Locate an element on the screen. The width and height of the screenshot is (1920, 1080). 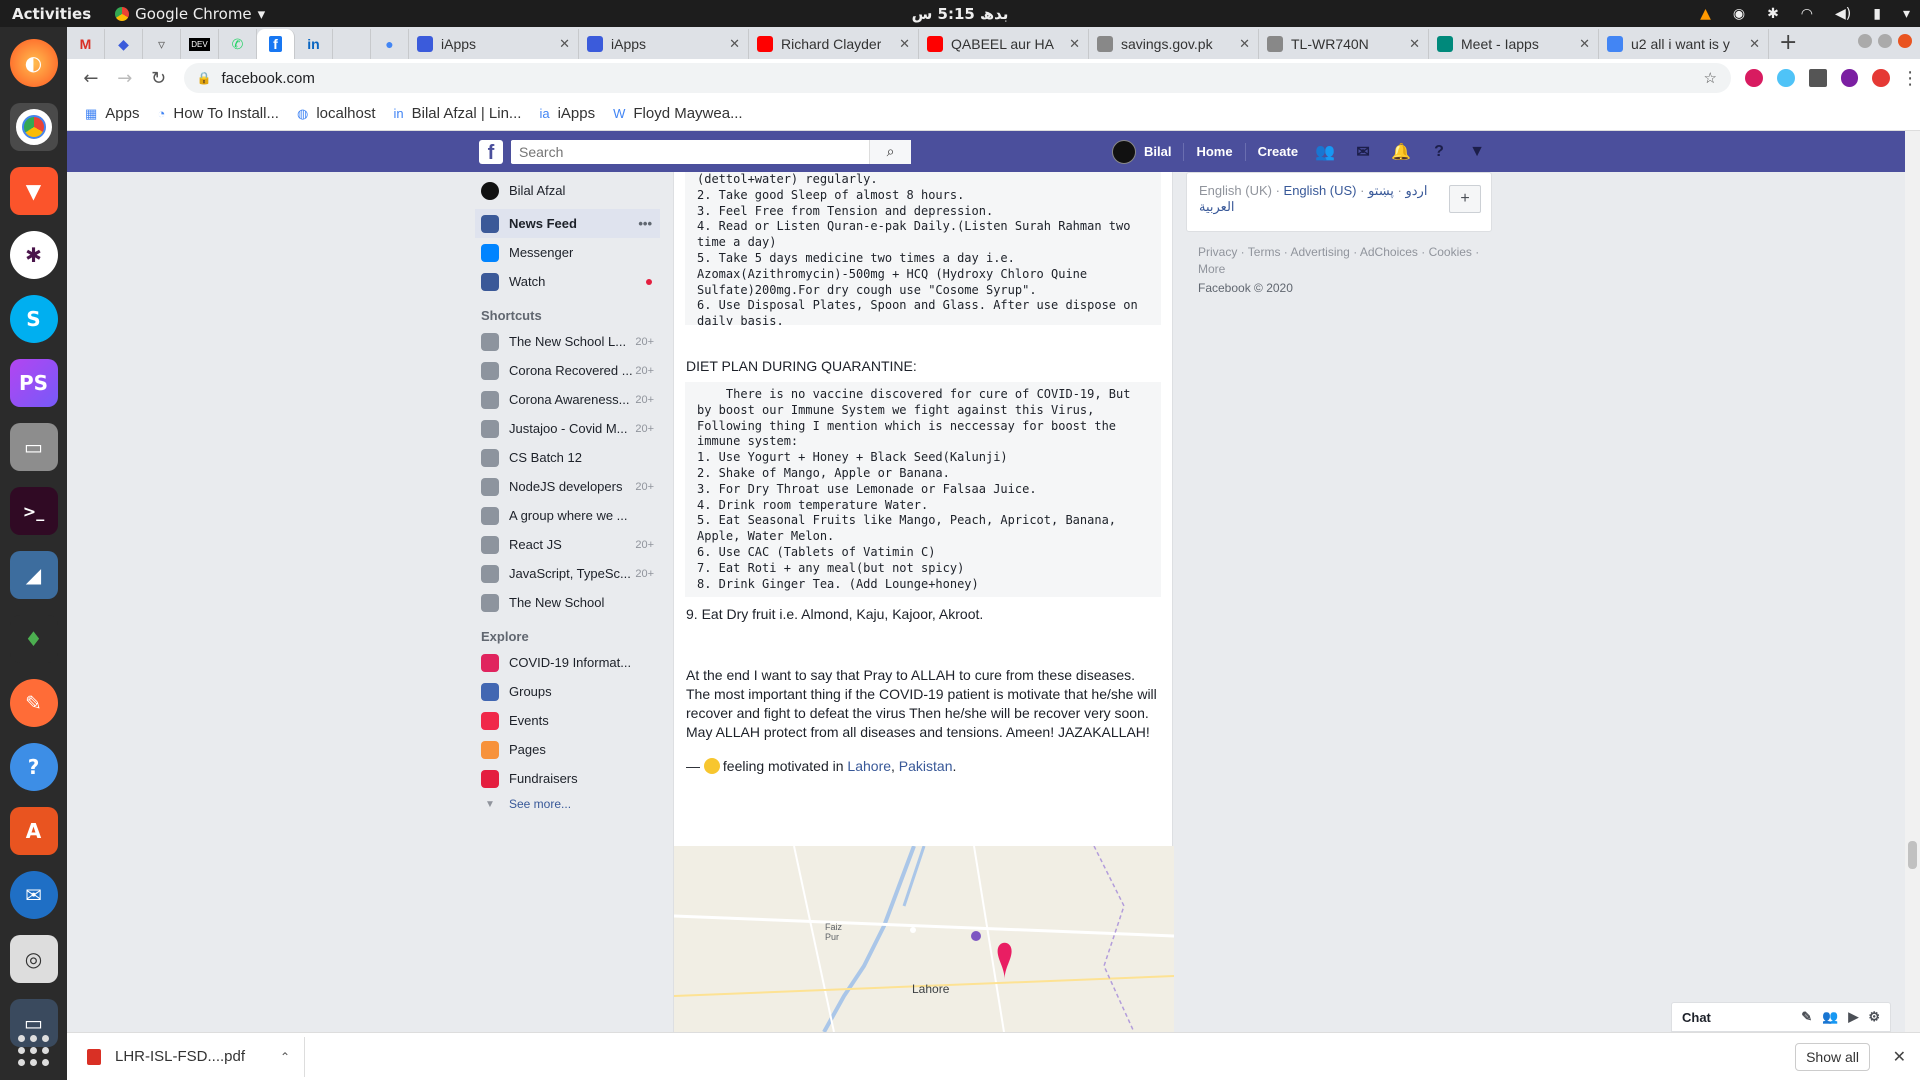
media-control-icon is located at coordinates (1817, 78).